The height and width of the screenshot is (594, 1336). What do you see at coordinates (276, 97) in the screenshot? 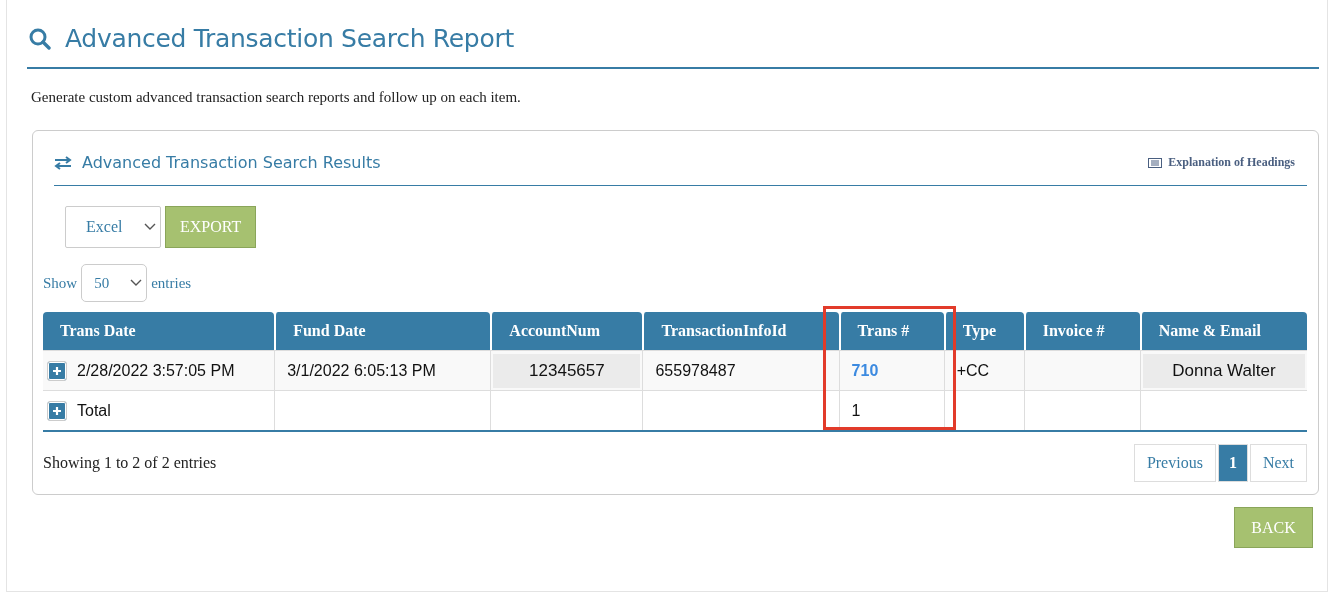
I see `page-description: Generate custom advanced transaction search reports and follow up on each item.` at bounding box center [276, 97].